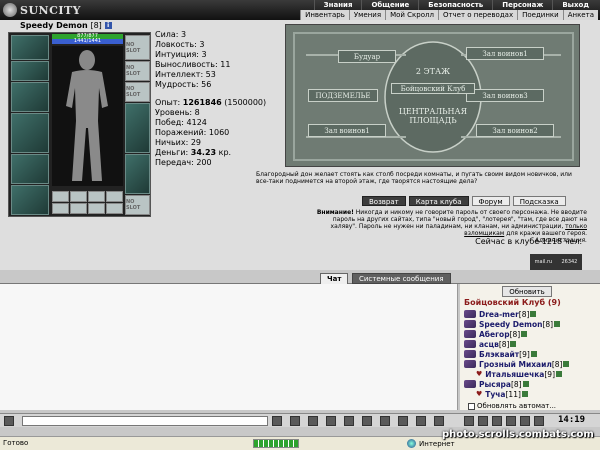 The height and width of the screenshot is (450, 600). I want to click on tab-system-messages: Системные сообщения, so click(401, 278).